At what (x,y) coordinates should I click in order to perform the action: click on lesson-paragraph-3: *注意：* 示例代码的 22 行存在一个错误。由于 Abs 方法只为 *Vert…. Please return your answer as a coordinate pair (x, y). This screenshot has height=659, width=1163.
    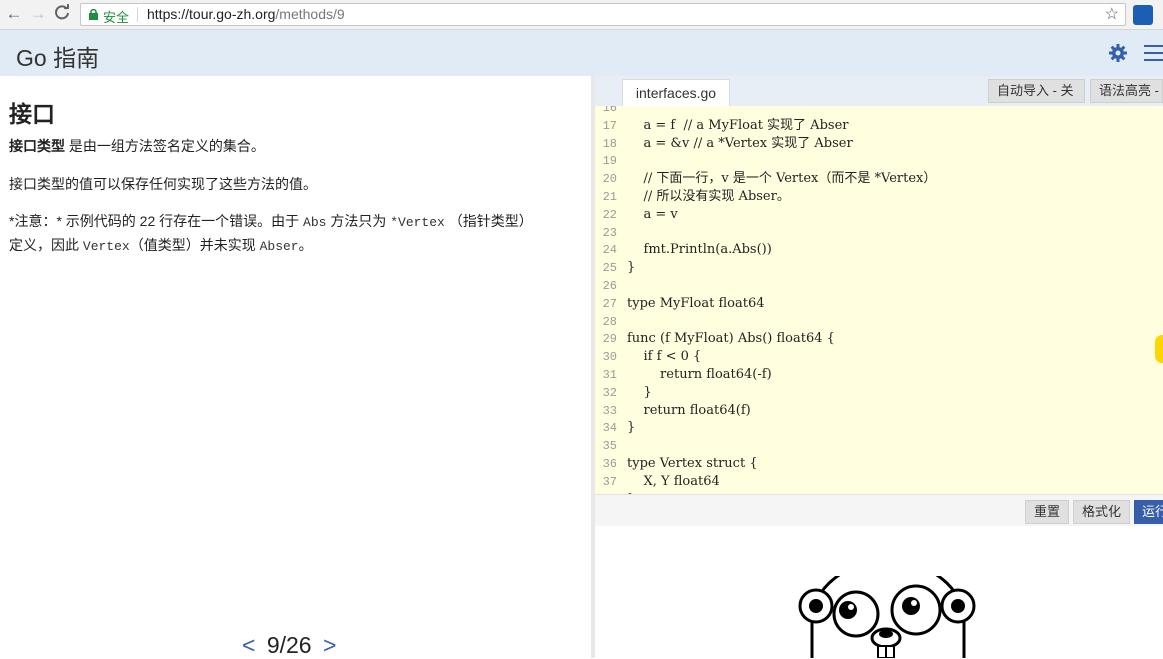
    Looking at the image, I should click on (294, 234).